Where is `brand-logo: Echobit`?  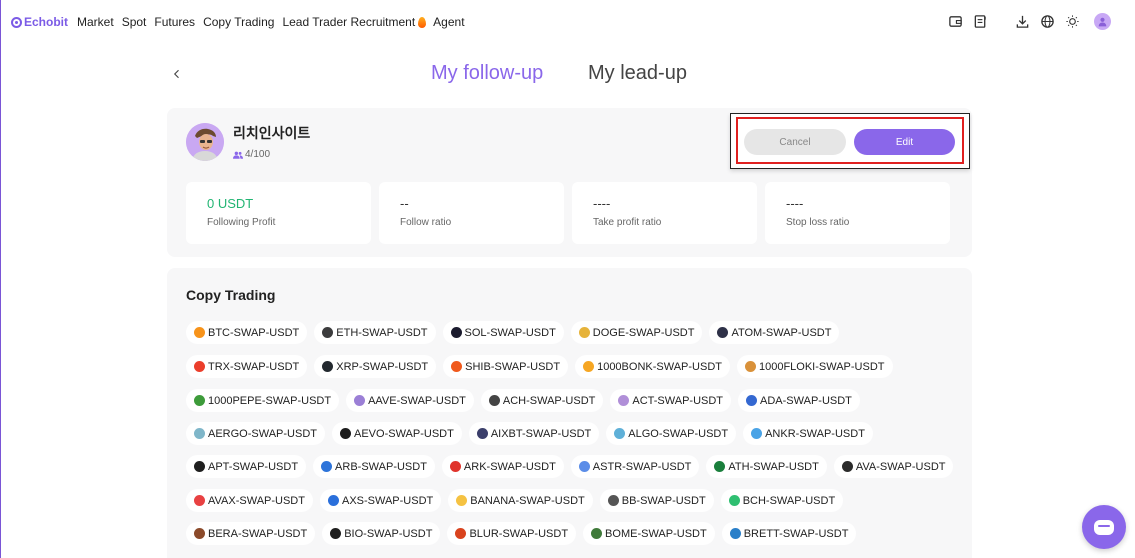 brand-logo: Echobit is located at coordinates (39, 22).